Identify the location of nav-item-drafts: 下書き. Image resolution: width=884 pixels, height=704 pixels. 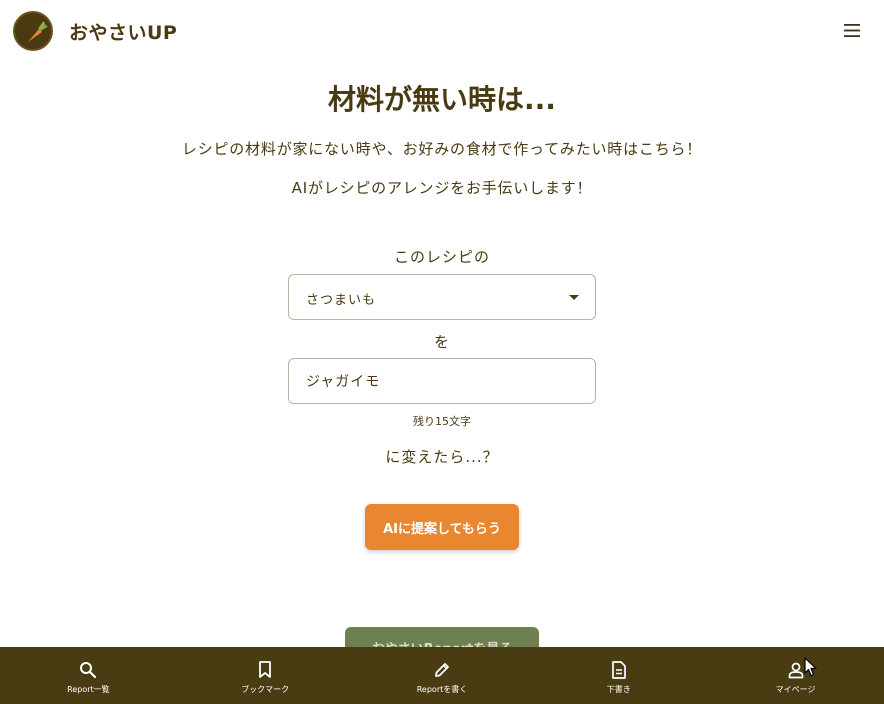
(618, 675).